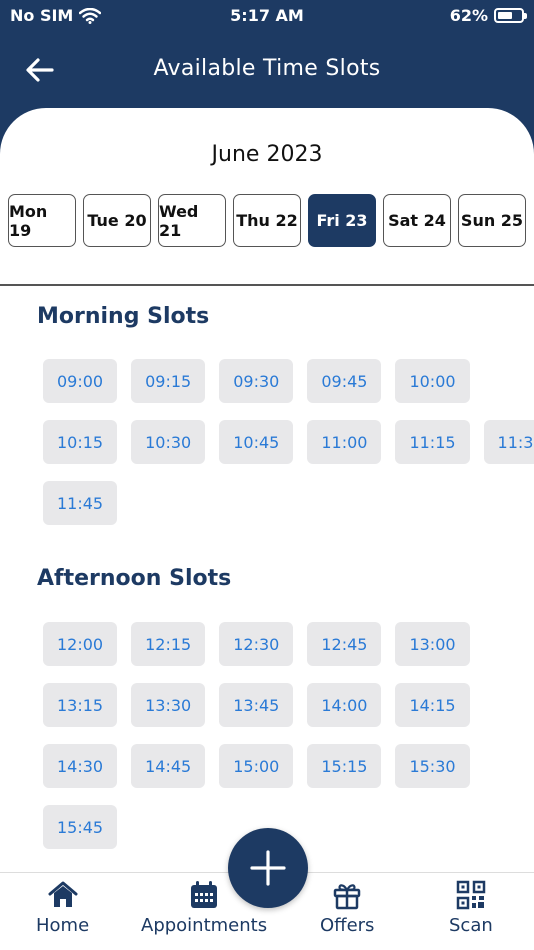  I want to click on time-slot-button: 13:45, so click(256, 705).